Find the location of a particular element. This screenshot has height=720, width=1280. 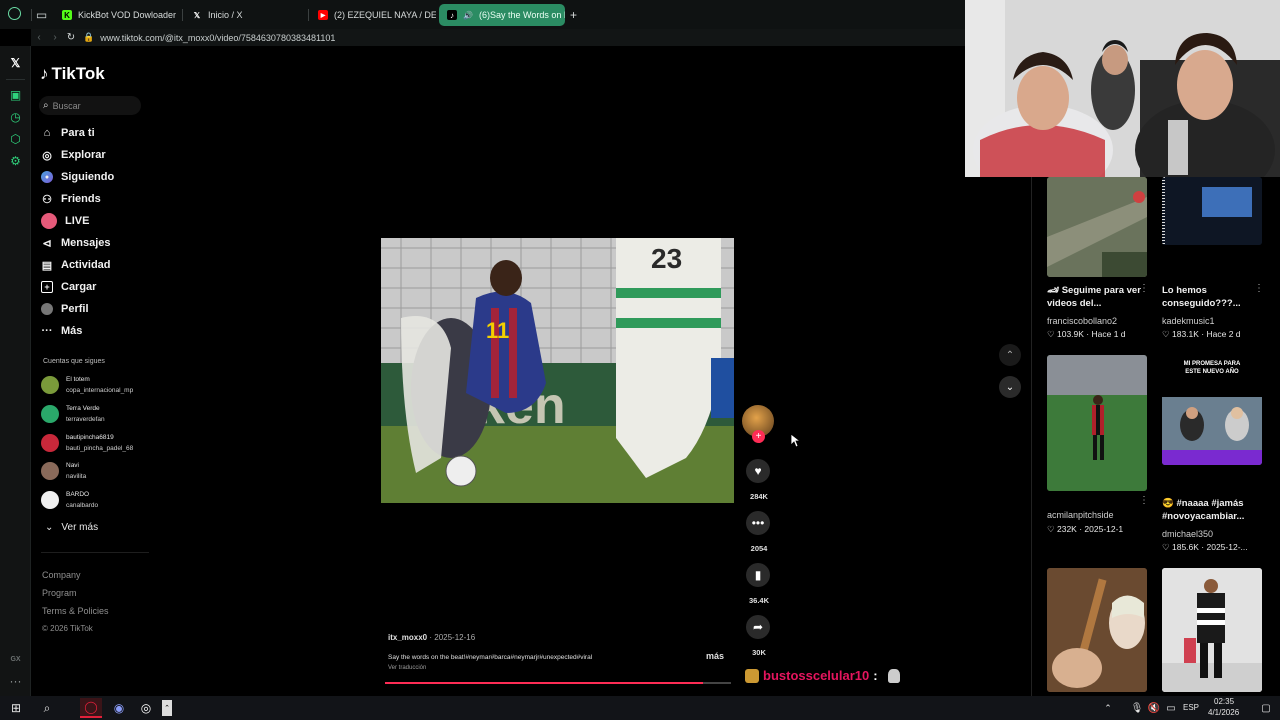

tiktok-logo: ♪ TikTok is located at coordinates (72, 74).